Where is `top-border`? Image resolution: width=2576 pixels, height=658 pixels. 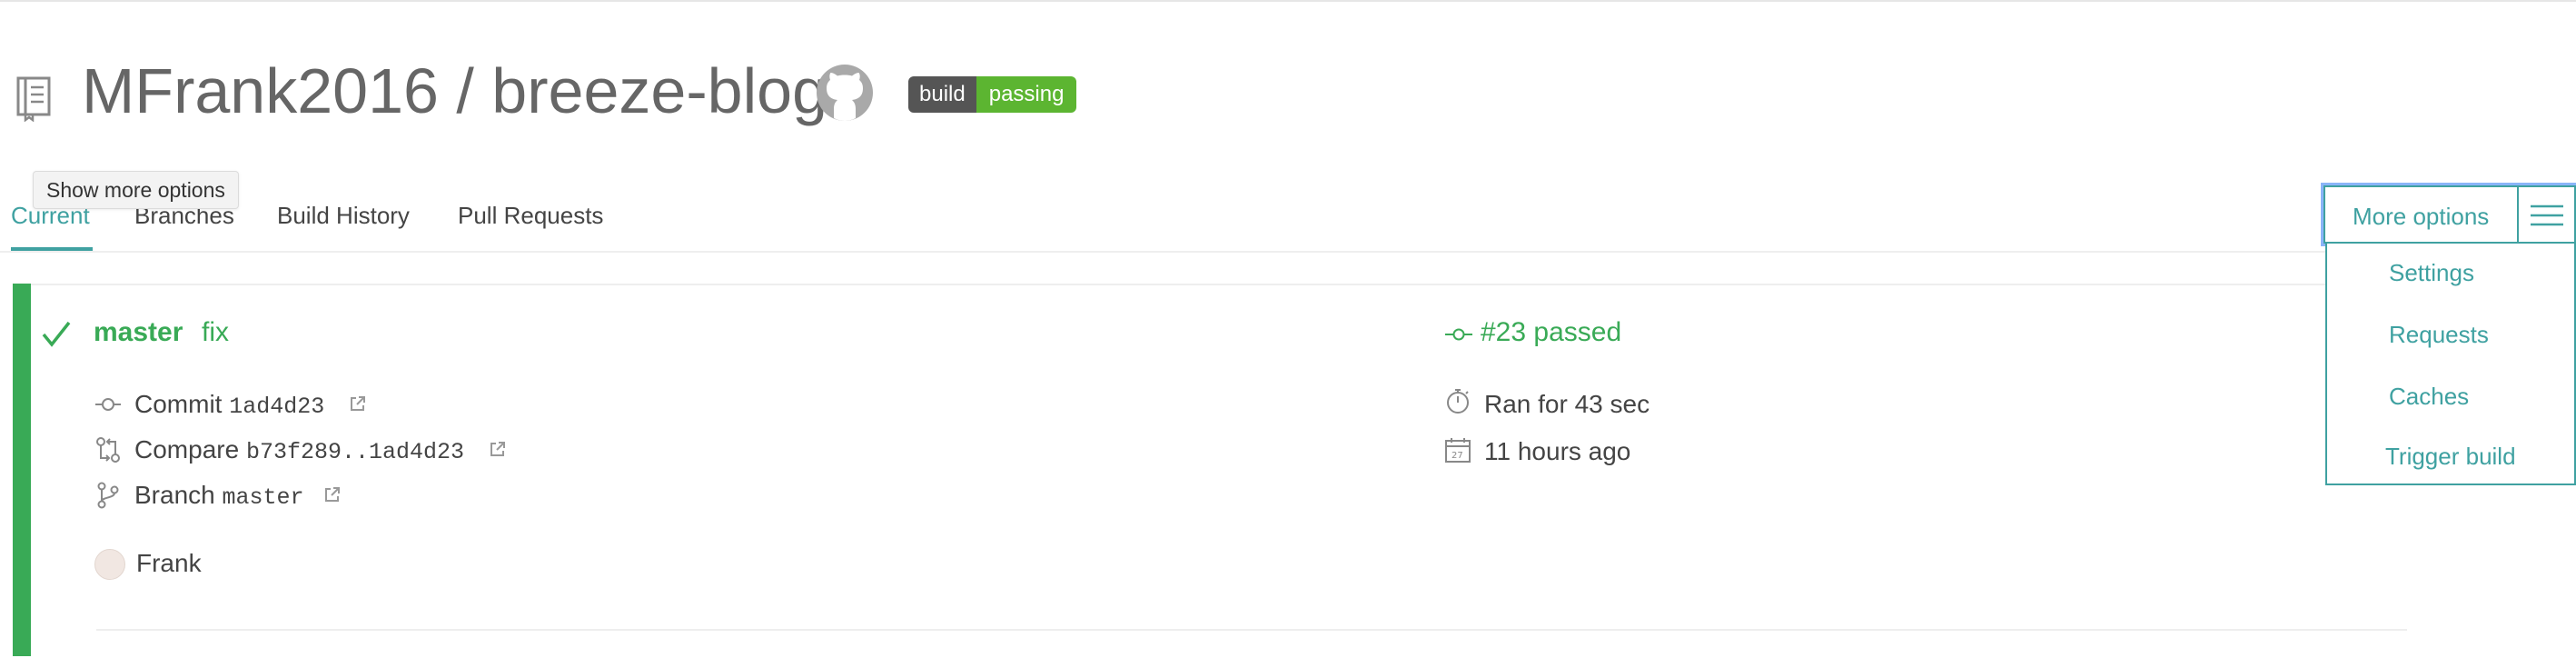 top-border is located at coordinates (1288, 1).